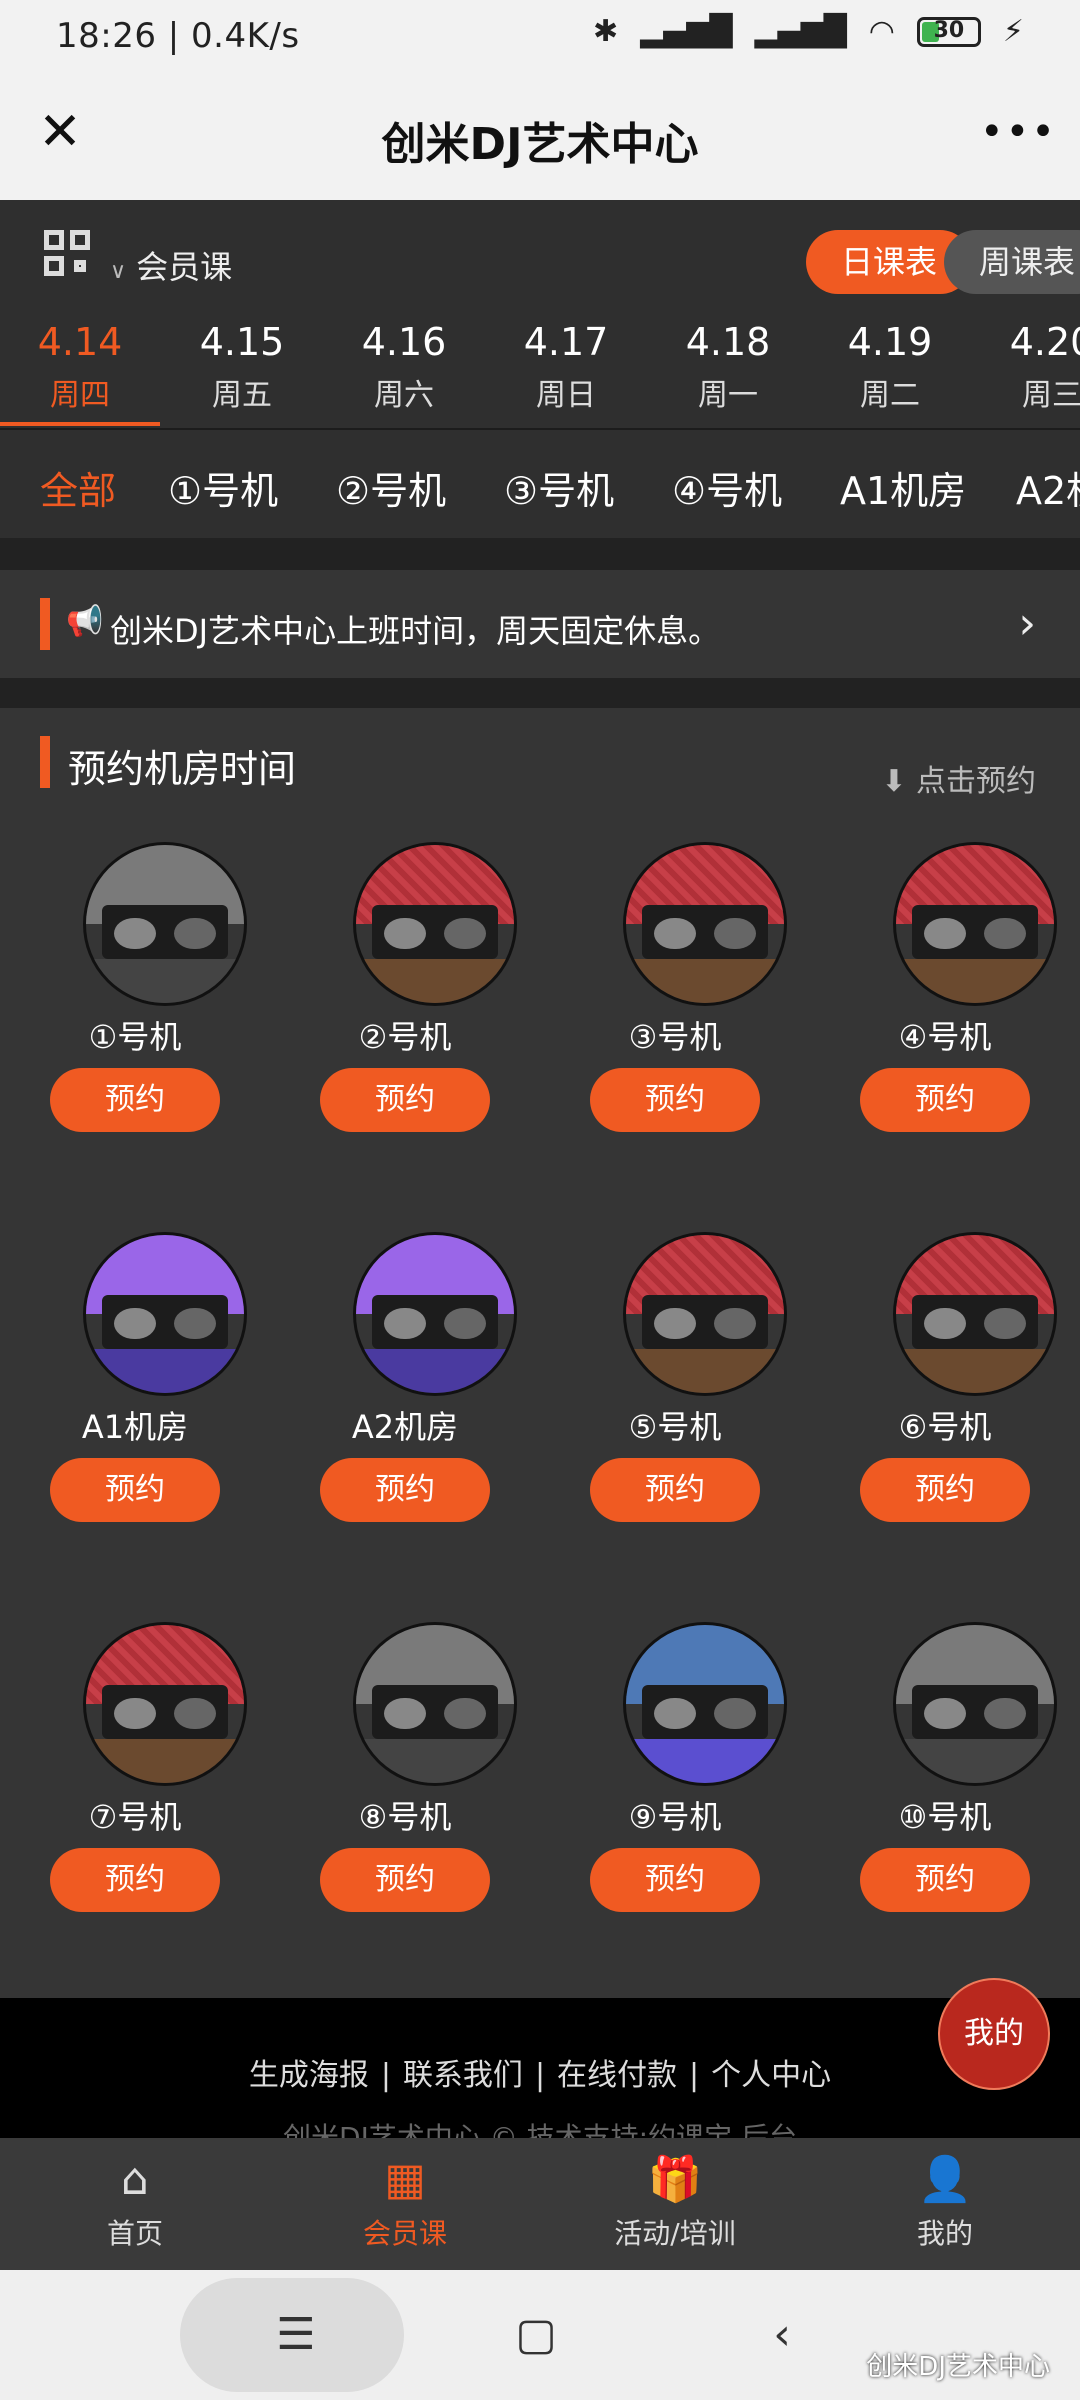 The image size is (1080, 2400). What do you see at coordinates (135, 2179) in the screenshot?
I see `home-icon: ⌂` at bounding box center [135, 2179].